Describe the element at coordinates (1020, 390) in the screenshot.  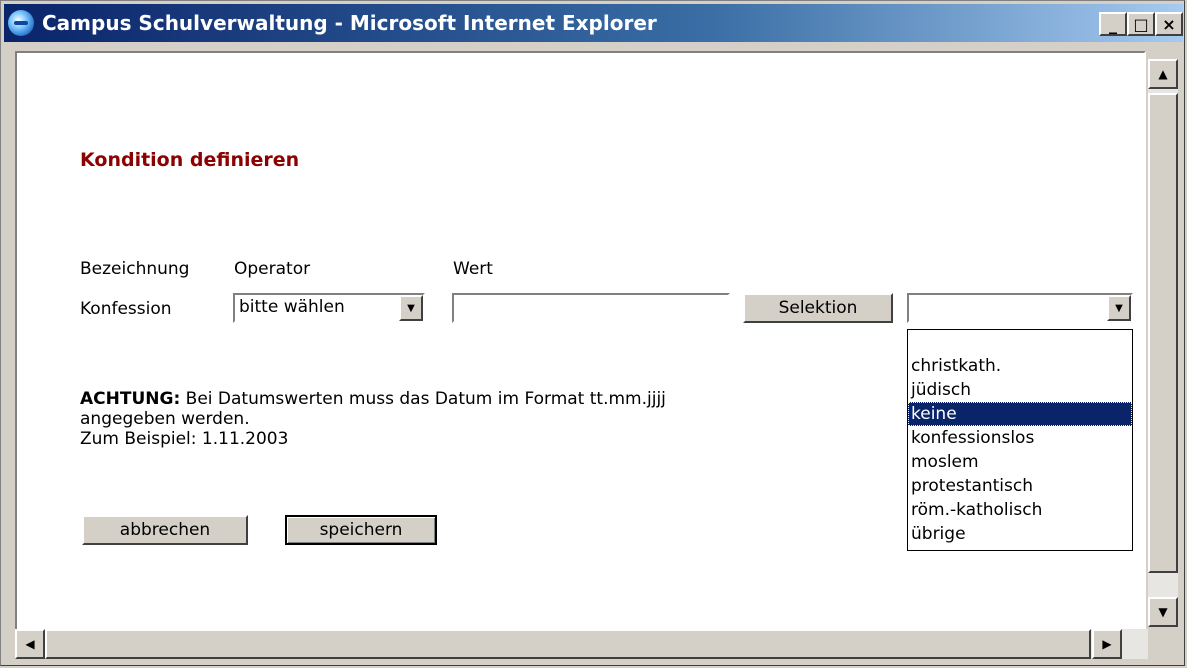
I see `dropdown-option-juedisch: jüdisch` at that location.